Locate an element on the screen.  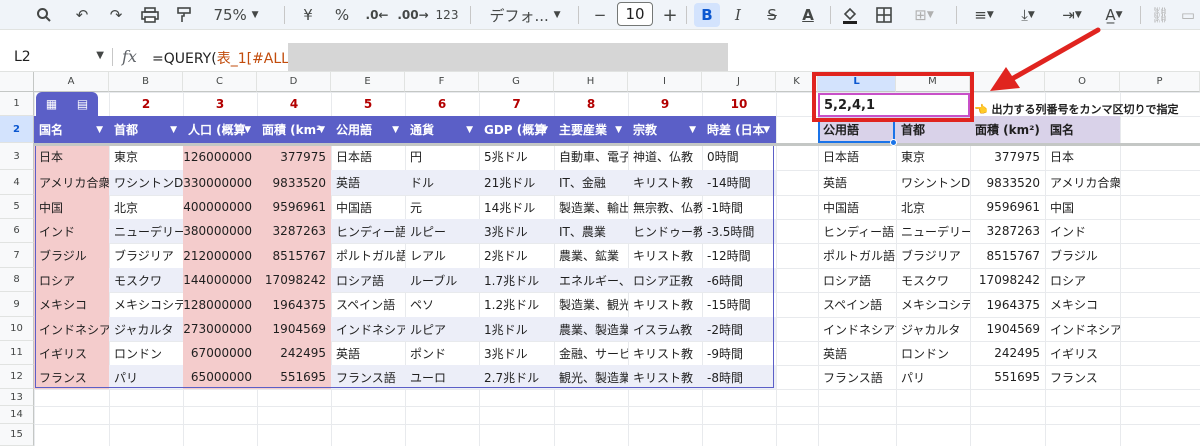
table-cell: 242495 is located at coordinates (294, 353).